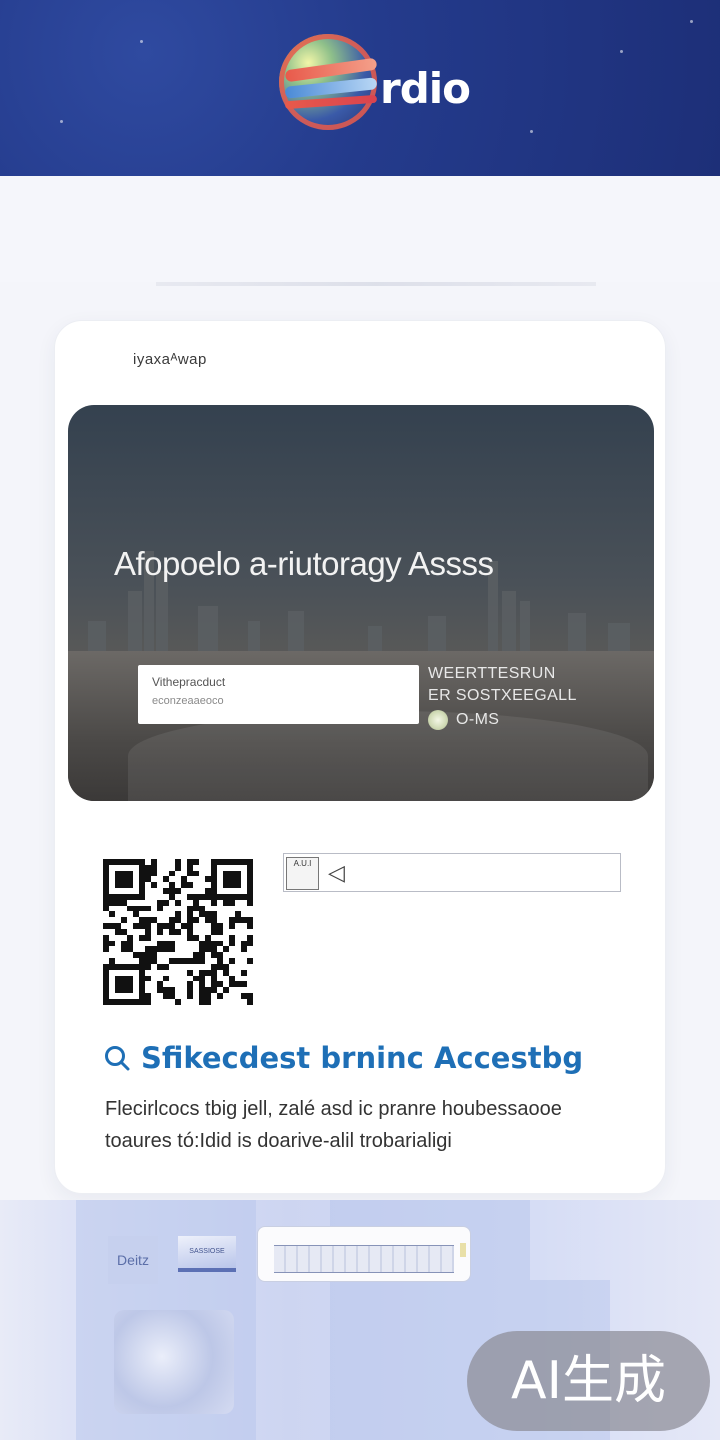 Image resolution: width=720 pixels, height=1440 pixels. I want to click on footer-thumb: Deitz, so click(133, 1260).